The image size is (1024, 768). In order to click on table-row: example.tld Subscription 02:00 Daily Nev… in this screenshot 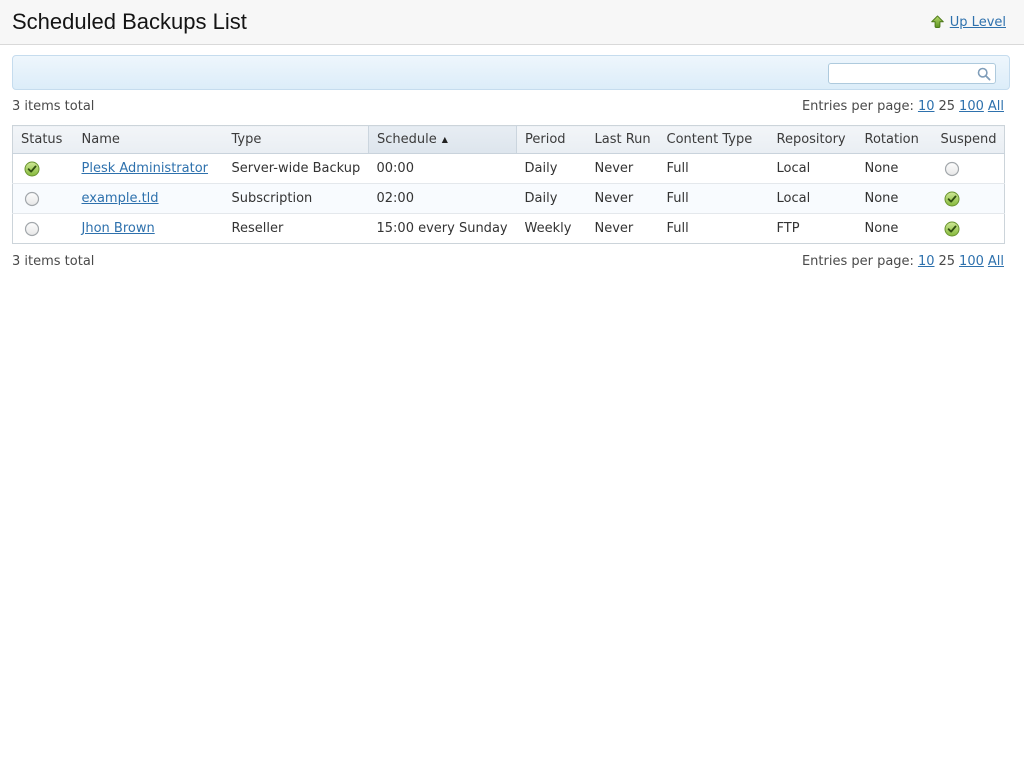, I will do `click(508, 198)`.